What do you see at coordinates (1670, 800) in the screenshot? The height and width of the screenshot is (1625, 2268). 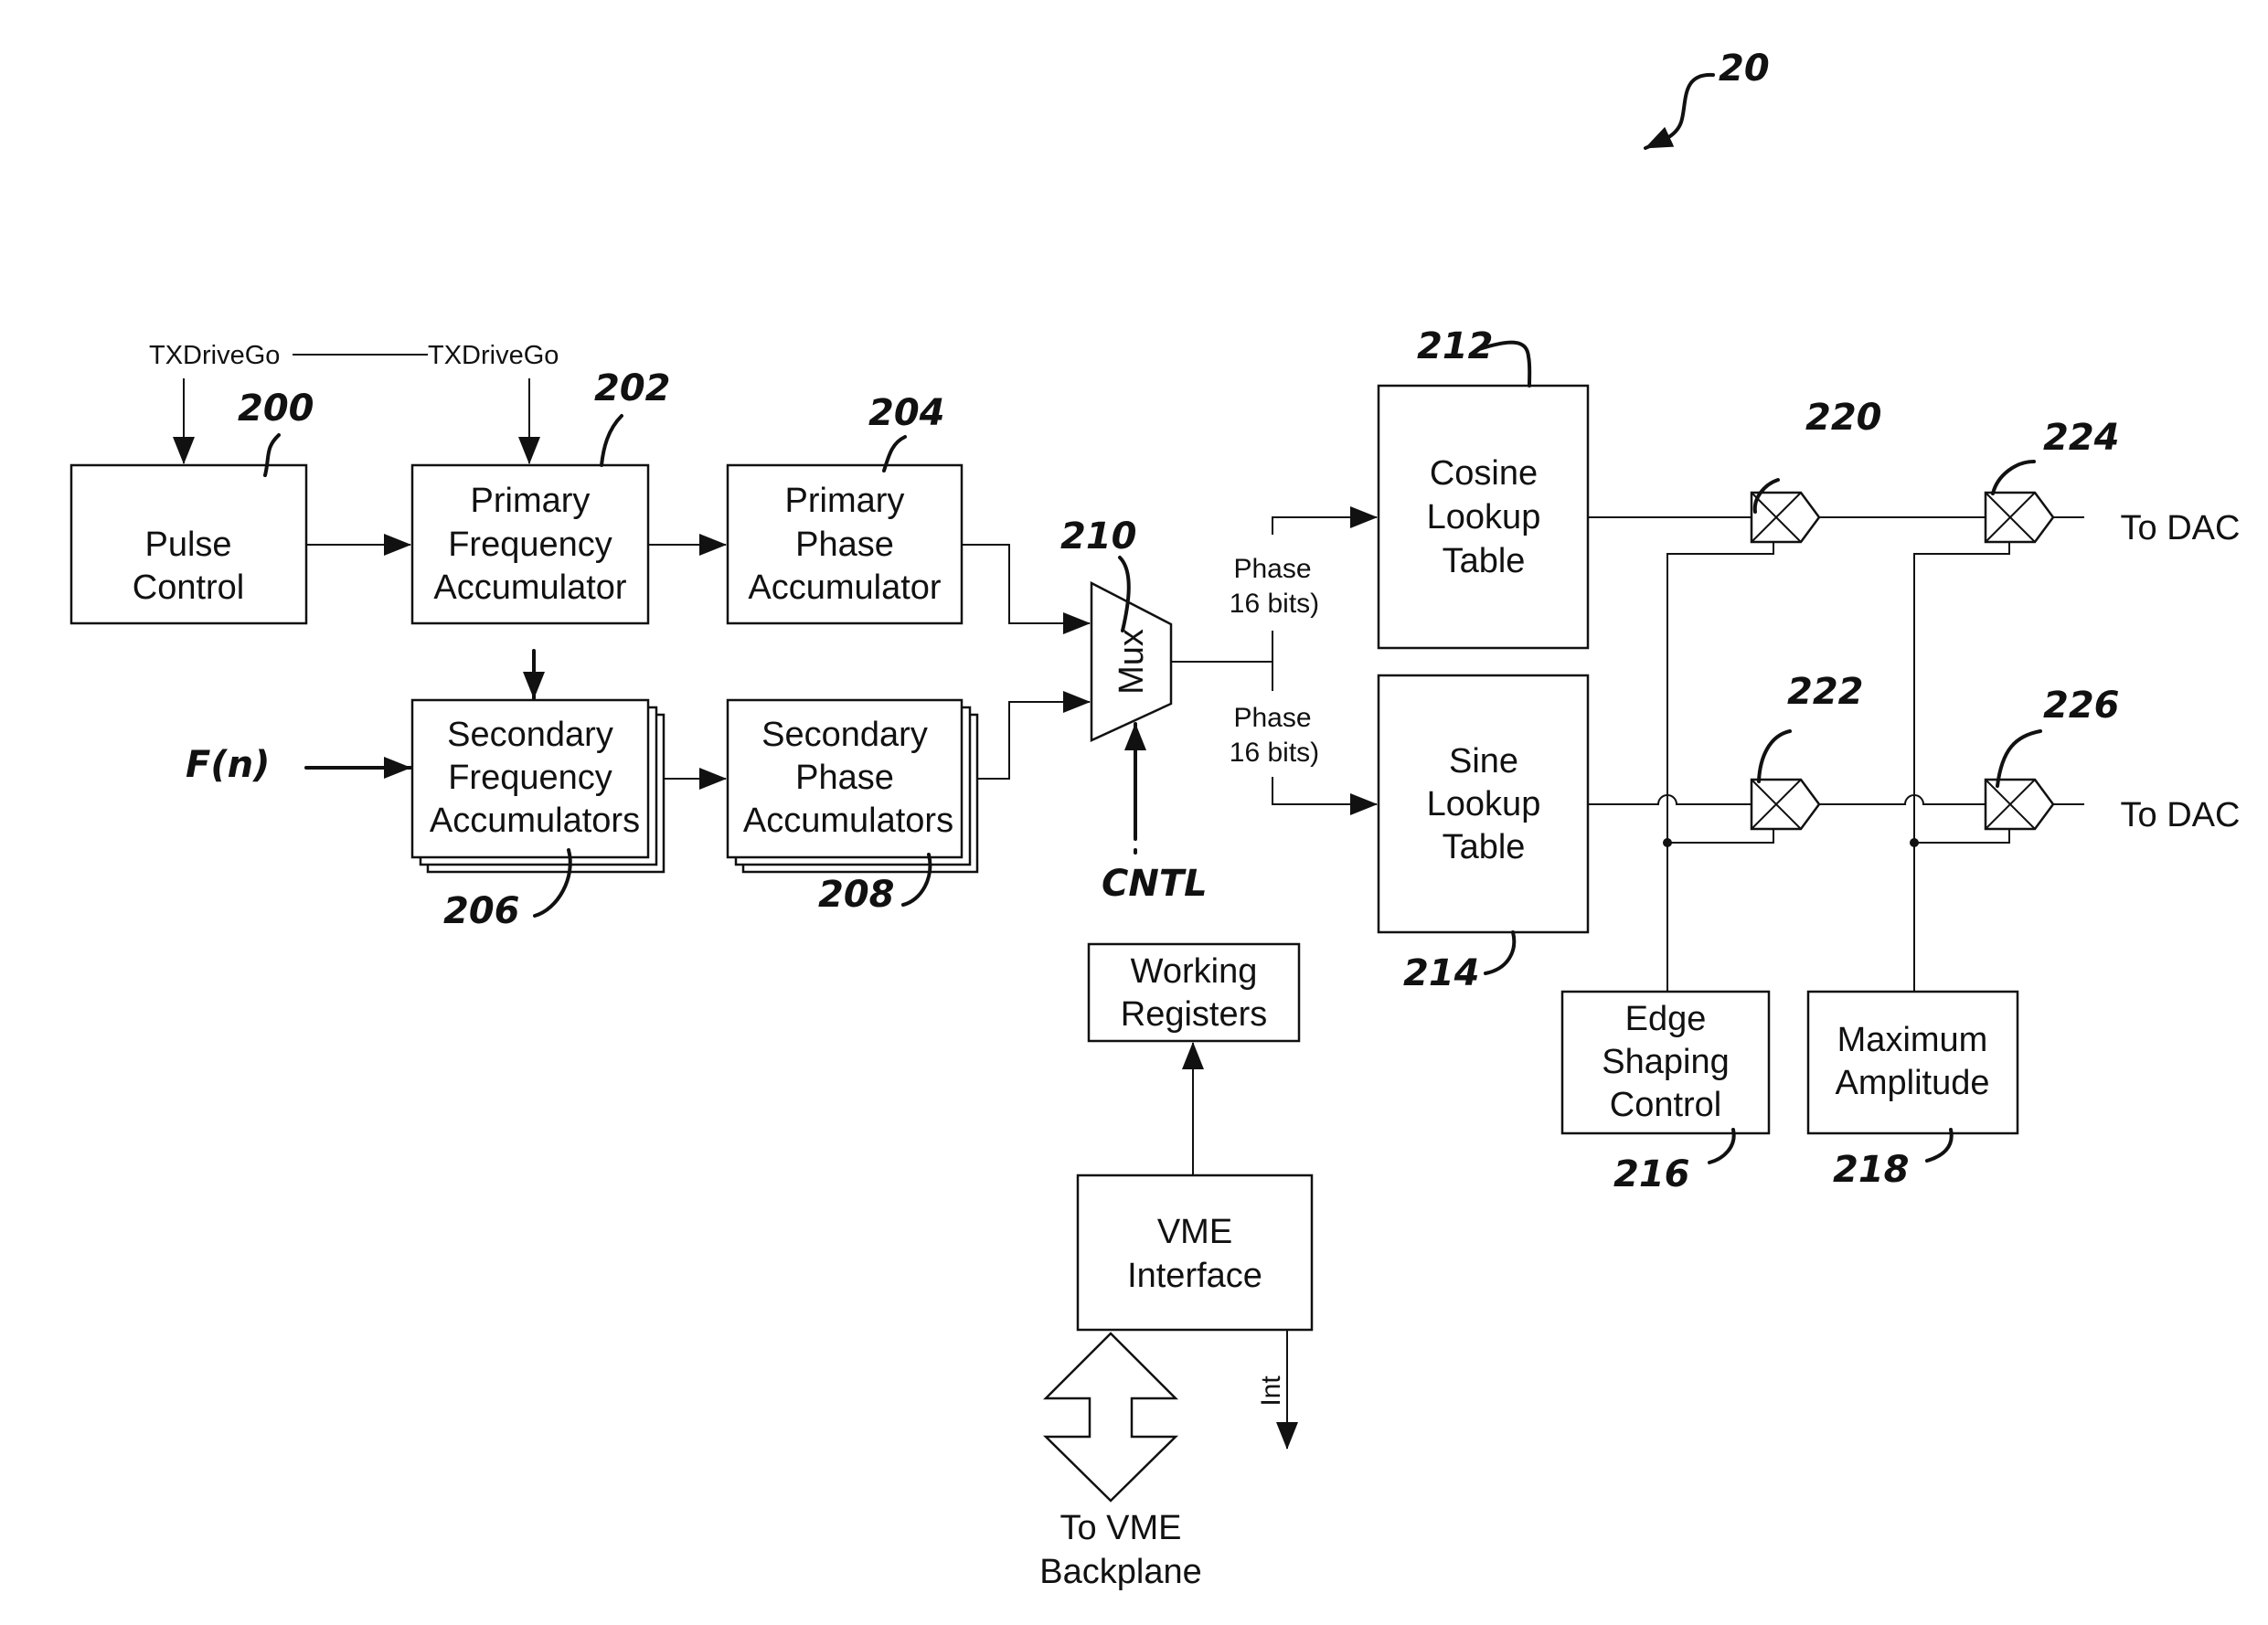 I see `sine-out-line` at bounding box center [1670, 800].